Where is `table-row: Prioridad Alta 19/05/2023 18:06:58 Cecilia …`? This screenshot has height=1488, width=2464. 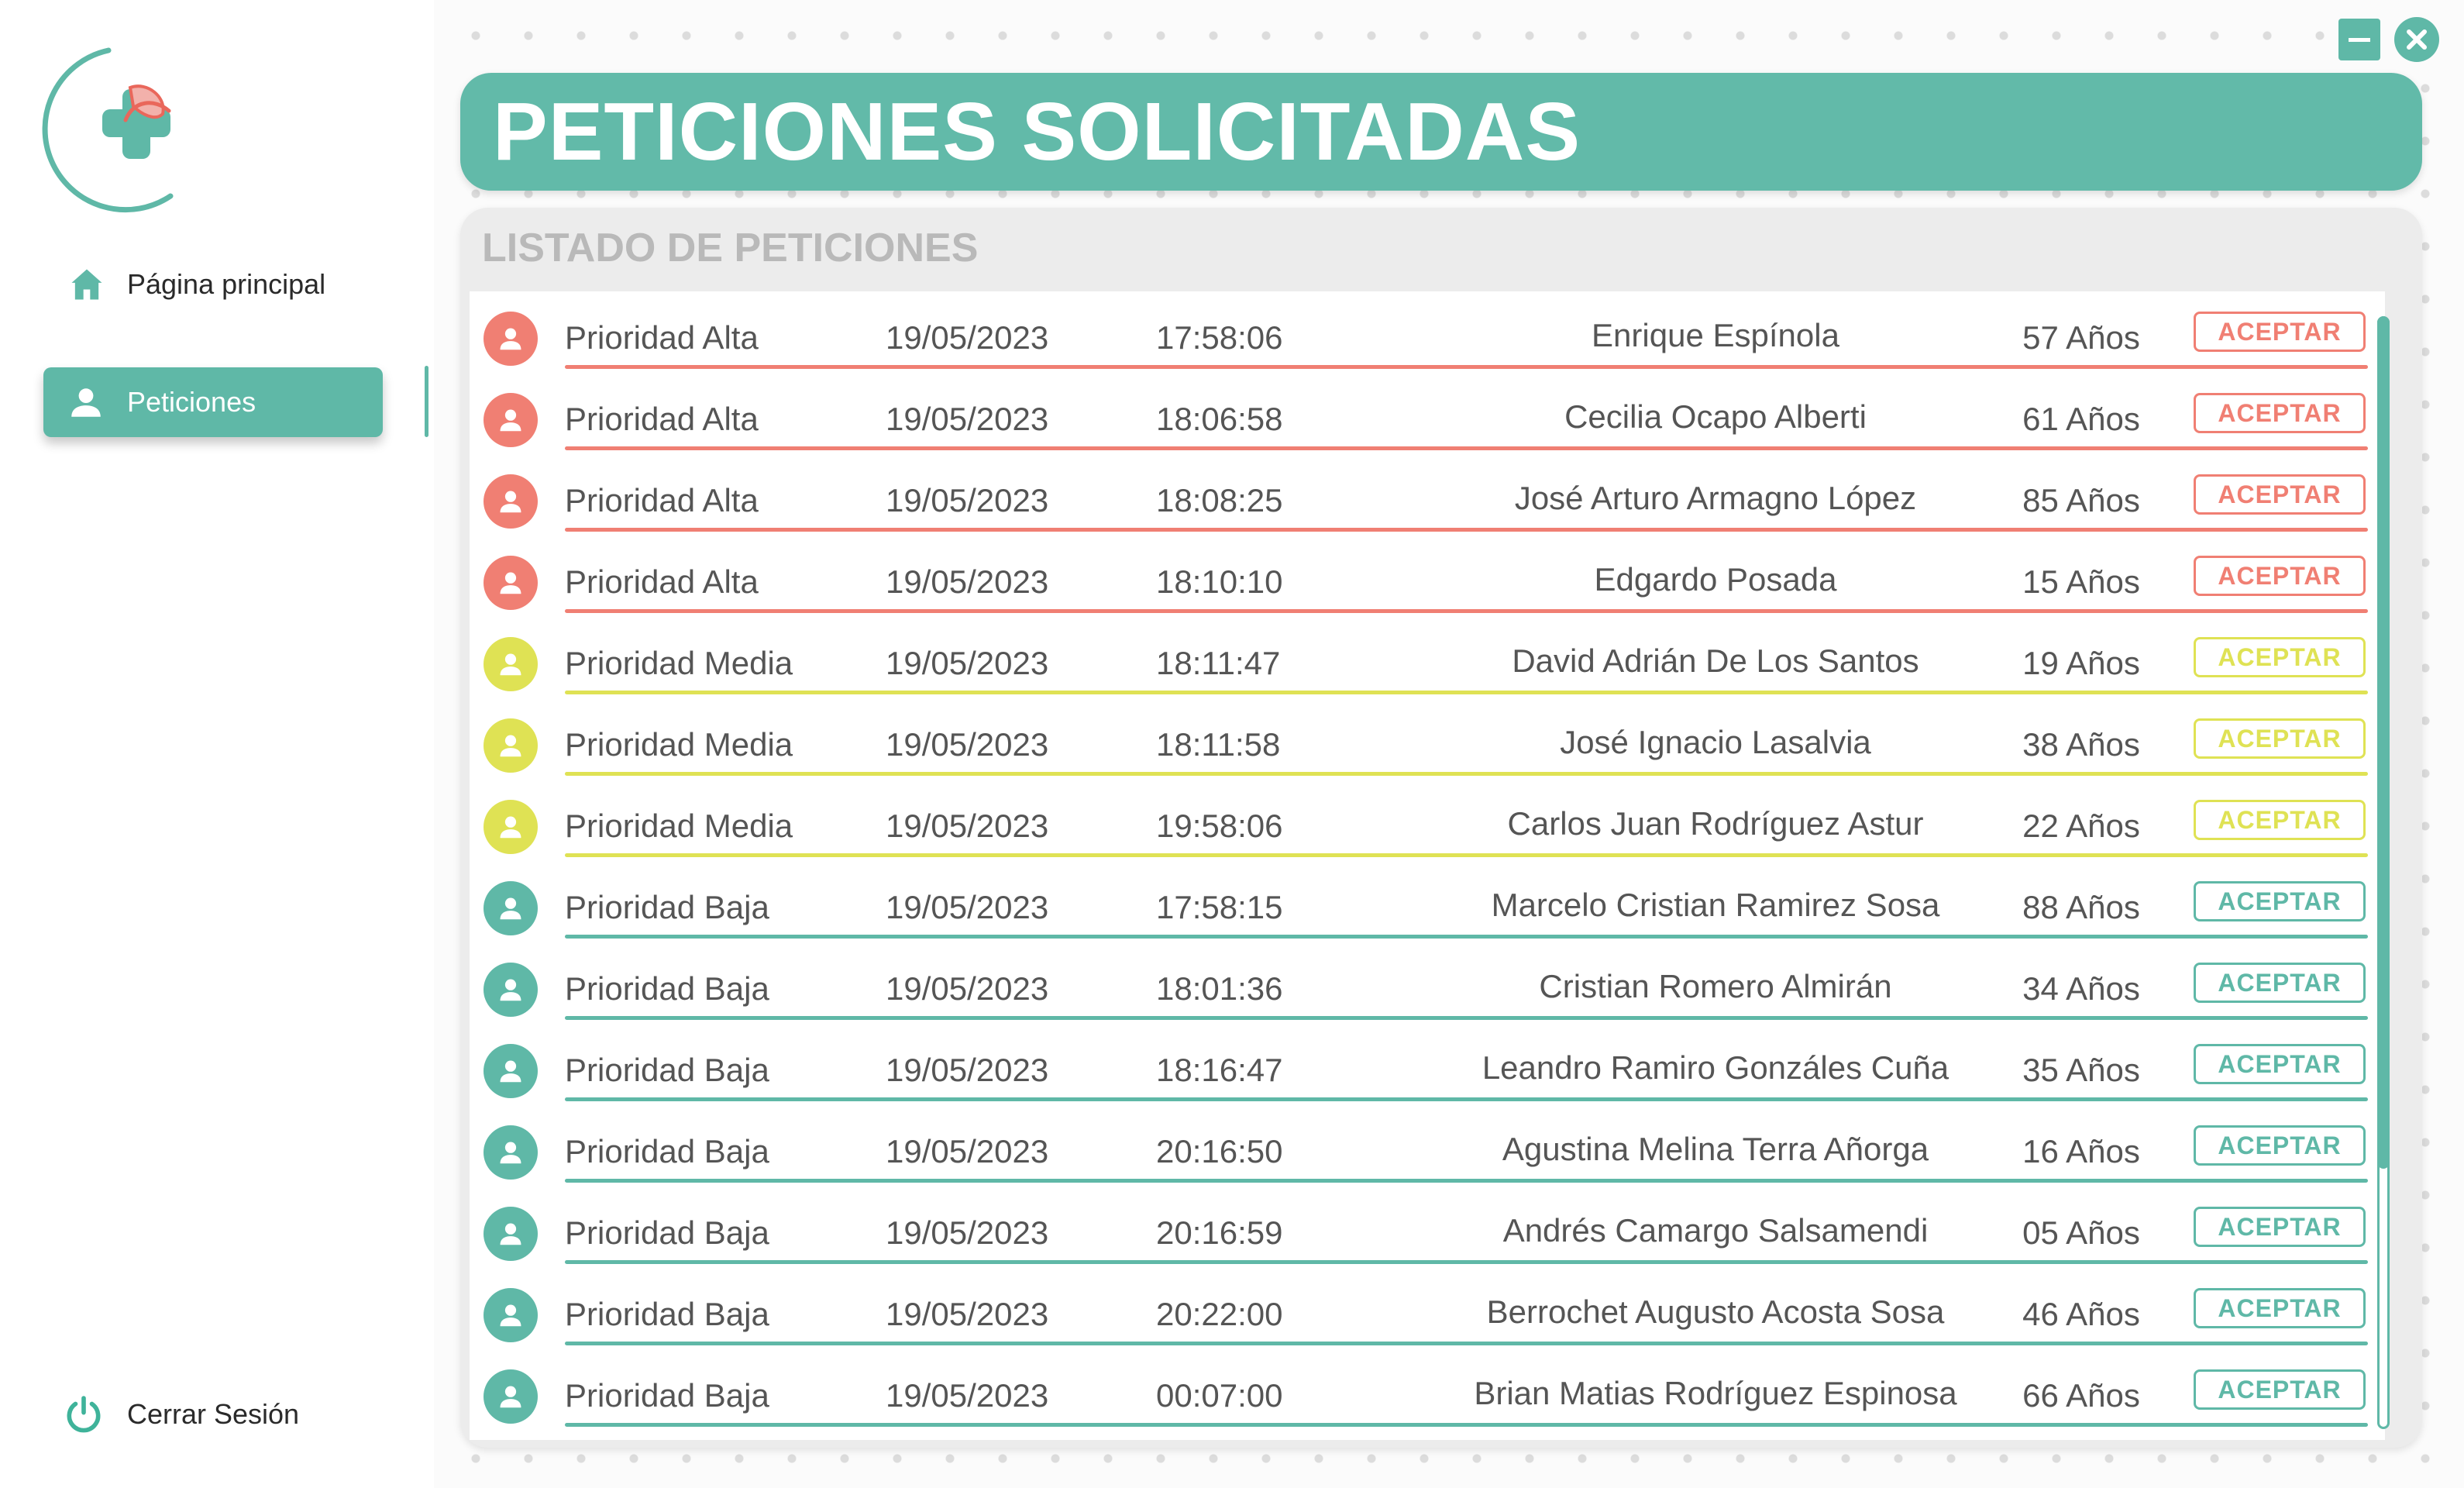
table-row: Prioridad Alta 19/05/2023 18:06:58 Cecilia … is located at coordinates (1423, 419).